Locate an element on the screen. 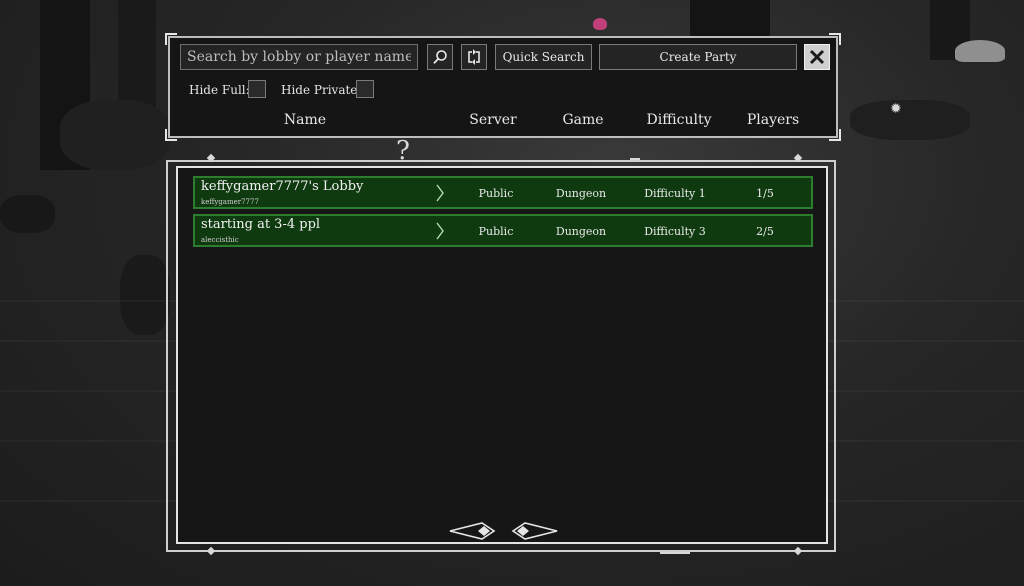 This screenshot has height=586, width=1024. search-button is located at coordinates (440, 57).